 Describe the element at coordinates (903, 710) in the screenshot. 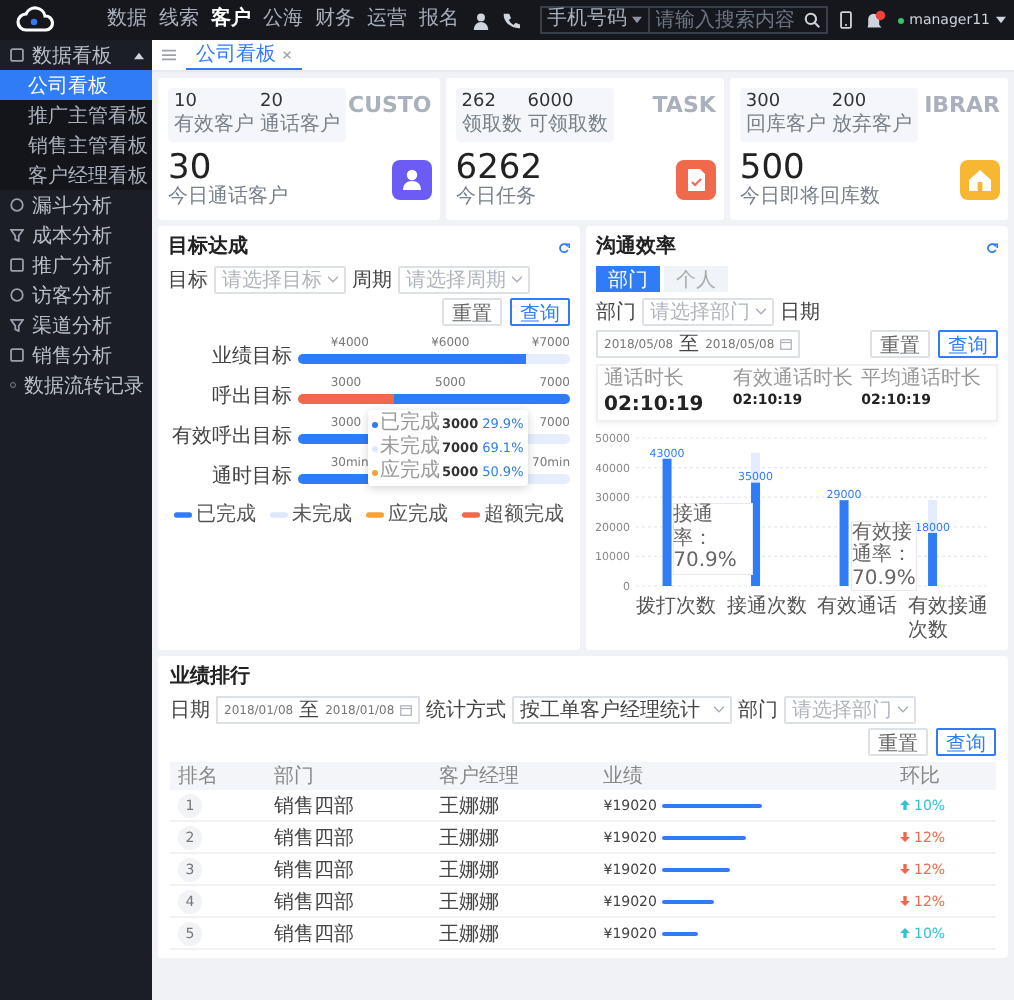

I see `chevron-down-icon` at that location.